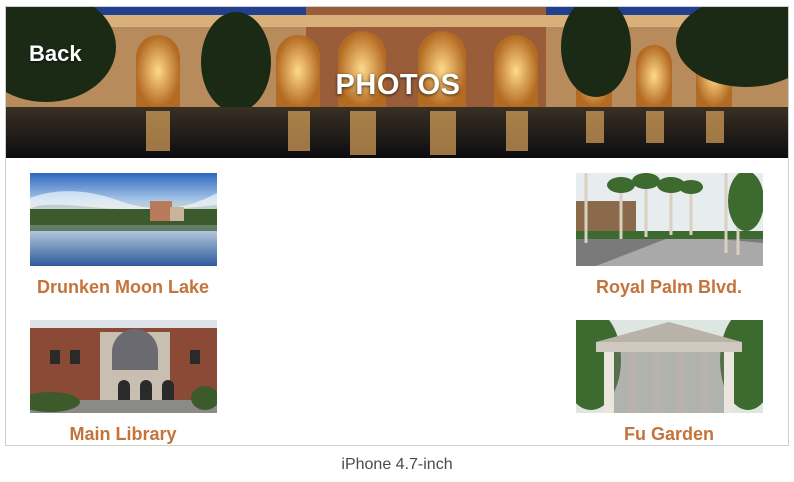  Describe the element at coordinates (669, 219) in the screenshot. I see `photo-royal-palm-blvd` at that location.